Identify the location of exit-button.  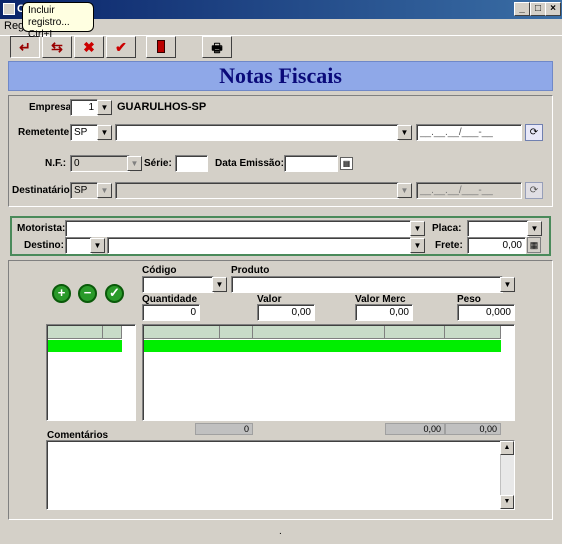
(161, 47).